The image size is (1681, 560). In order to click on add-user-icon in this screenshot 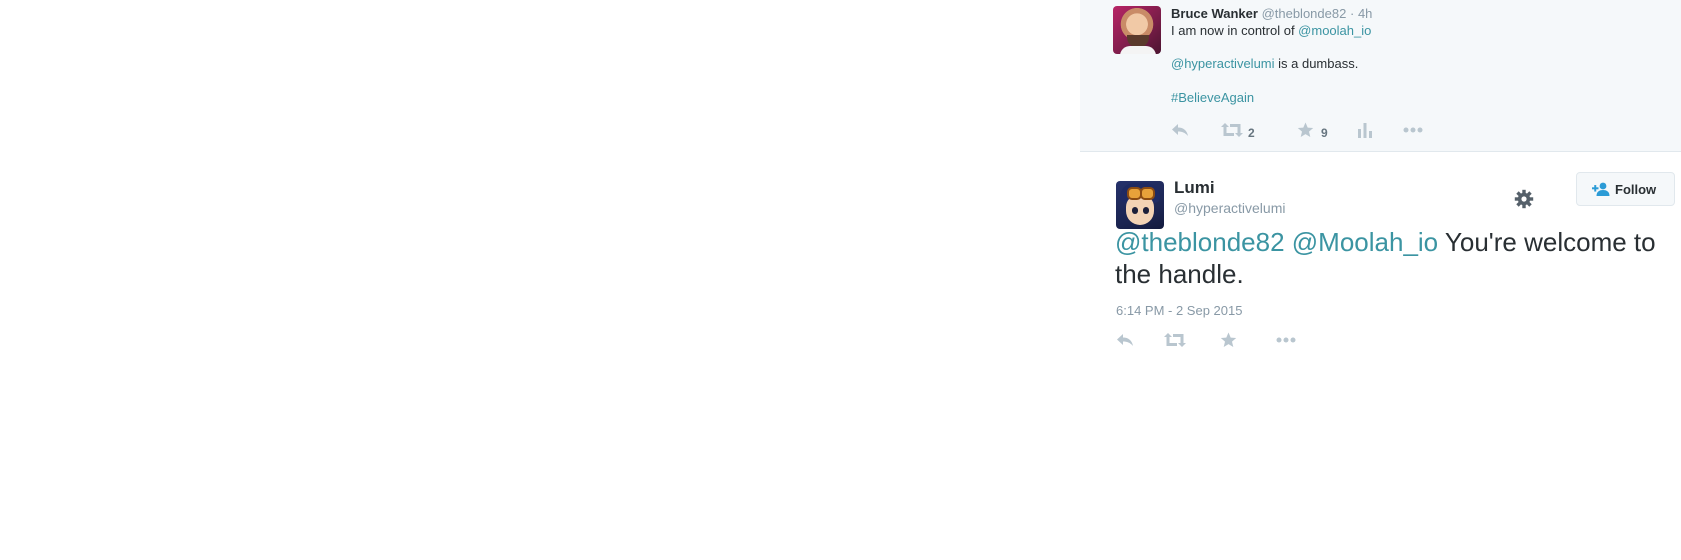, I will do `click(1601, 189)`.